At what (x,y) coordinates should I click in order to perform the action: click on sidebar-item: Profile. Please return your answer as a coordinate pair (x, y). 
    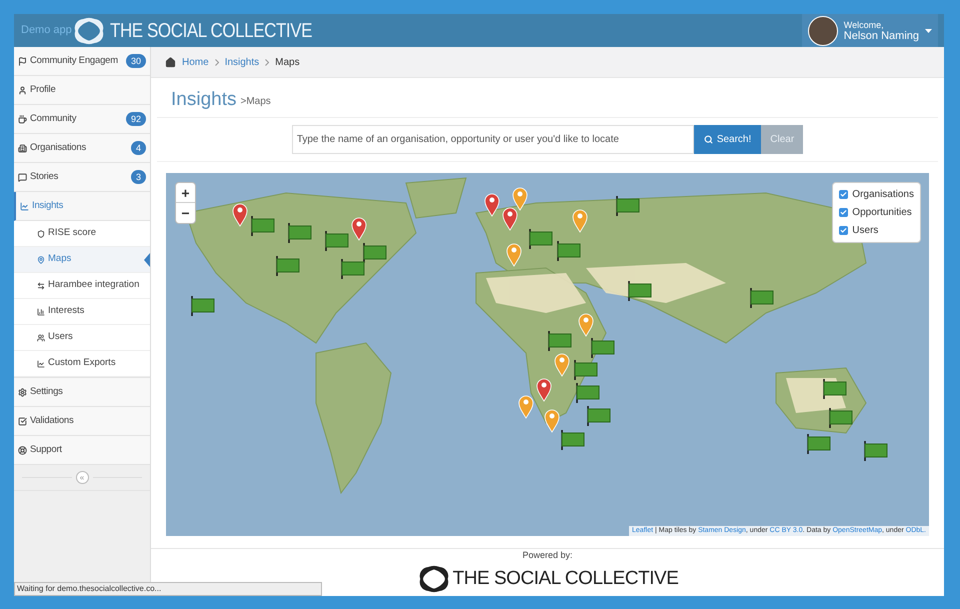
    Looking at the image, I should click on (82, 90).